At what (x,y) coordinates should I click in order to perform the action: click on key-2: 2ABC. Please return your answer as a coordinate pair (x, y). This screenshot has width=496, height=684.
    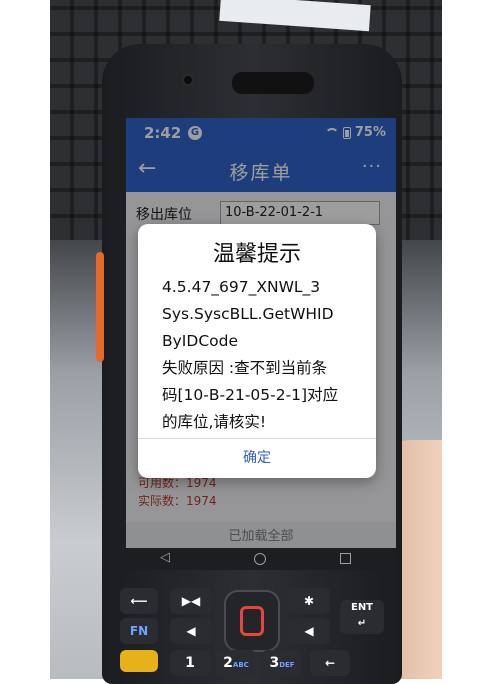
    Looking at the image, I should click on (236, 663).